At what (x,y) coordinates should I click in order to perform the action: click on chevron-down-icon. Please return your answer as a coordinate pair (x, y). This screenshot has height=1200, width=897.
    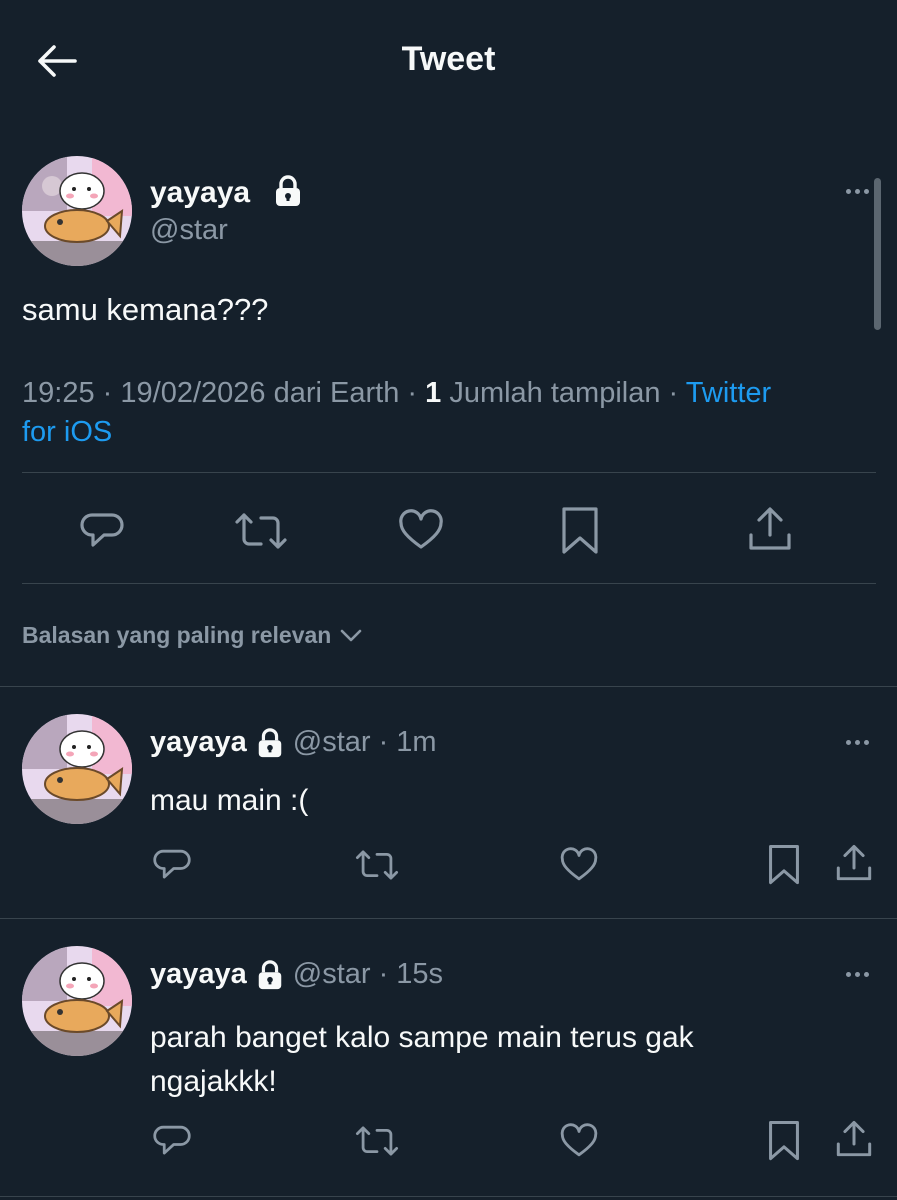
    Looking at the image, I should click on (351, 635).